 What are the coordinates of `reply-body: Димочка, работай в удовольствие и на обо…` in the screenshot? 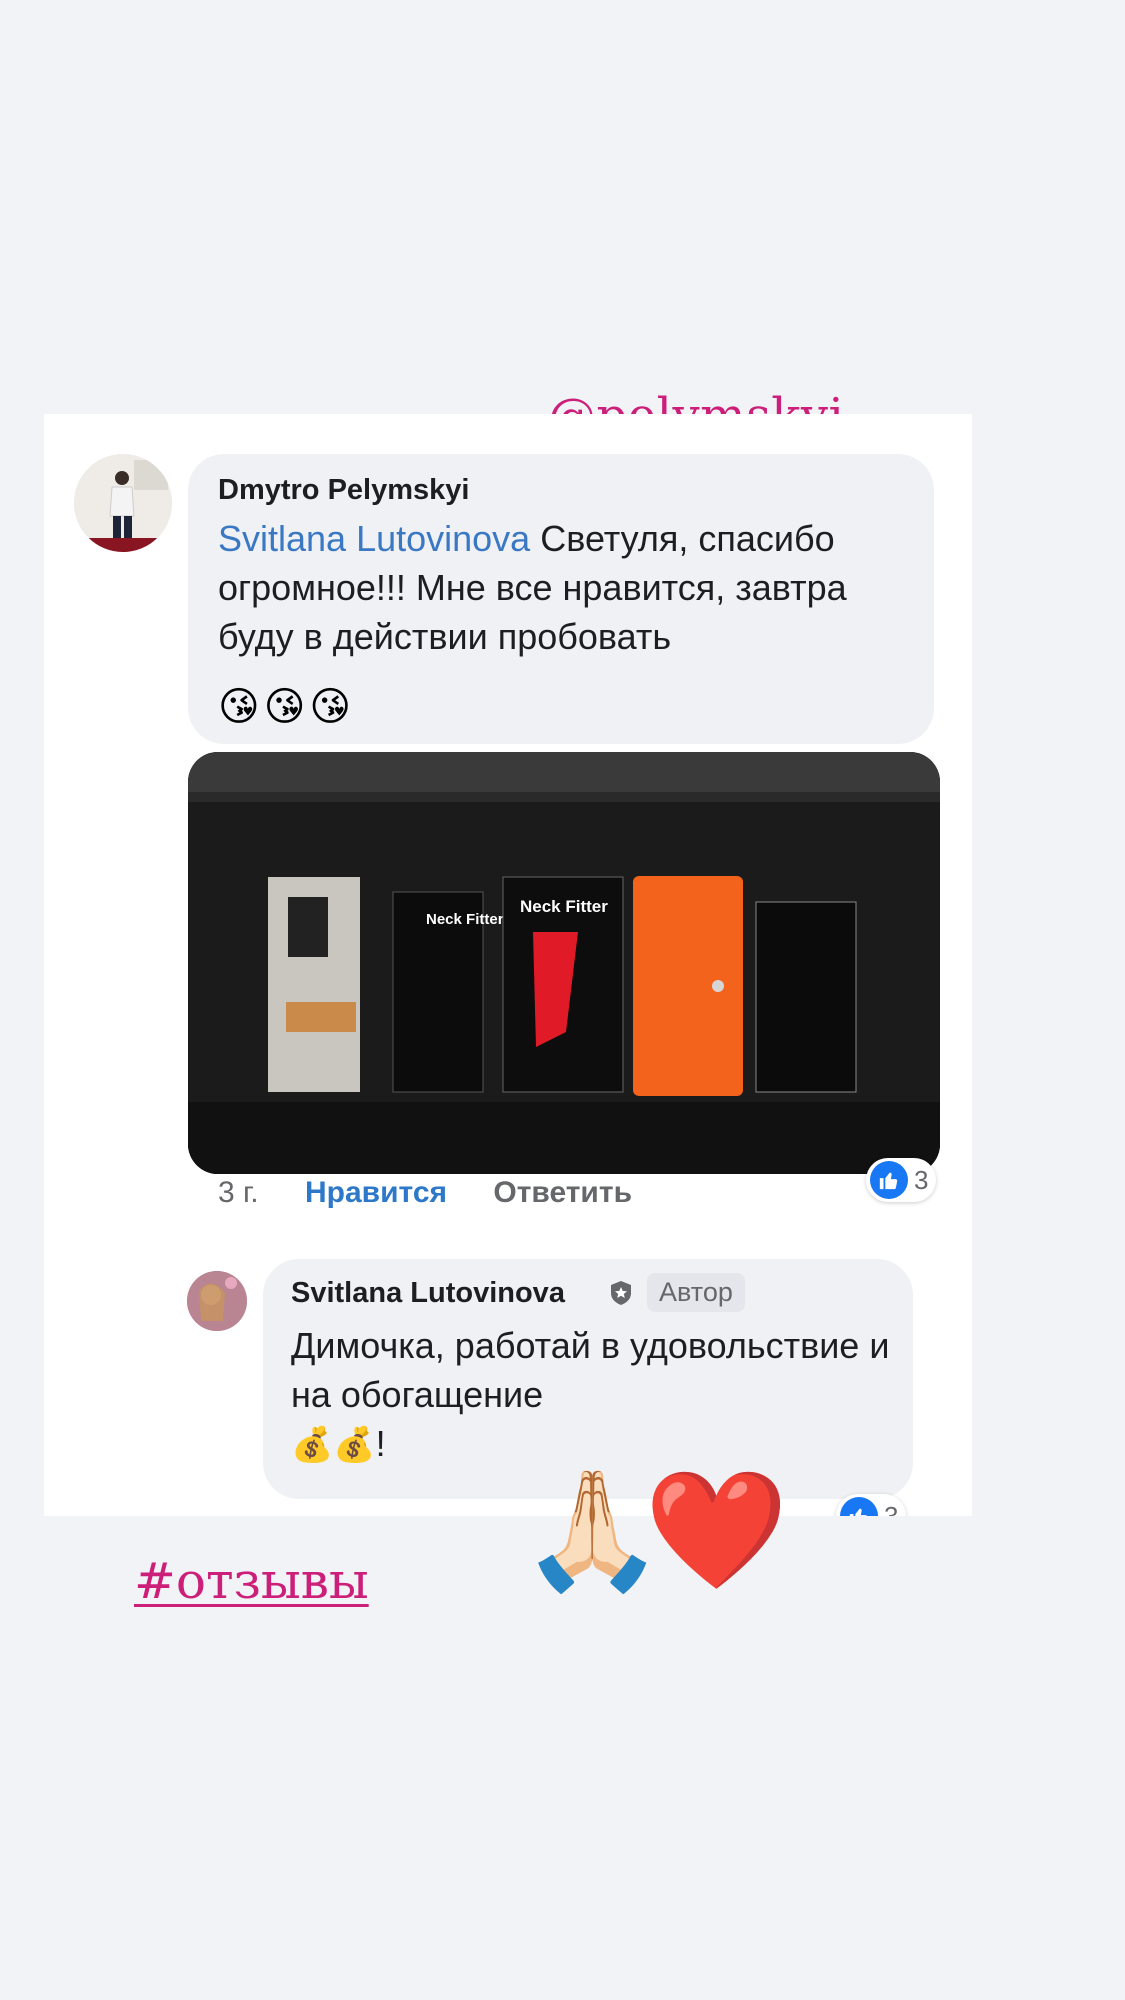 It's located at (590, 1370).